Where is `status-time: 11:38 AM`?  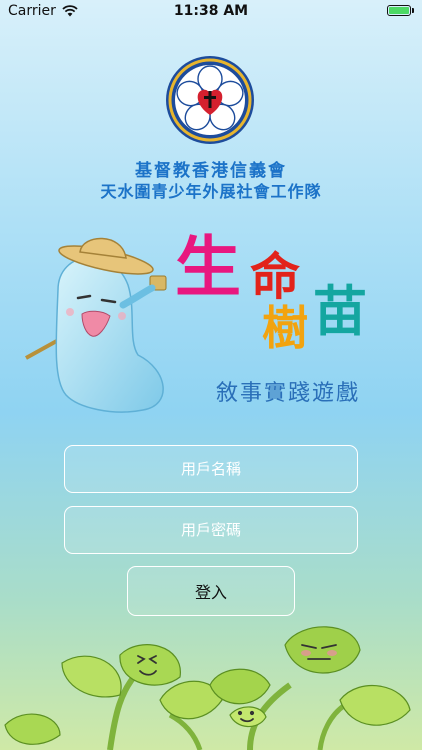 status-time: 11:38 AM is located at coordinates (211, 11).